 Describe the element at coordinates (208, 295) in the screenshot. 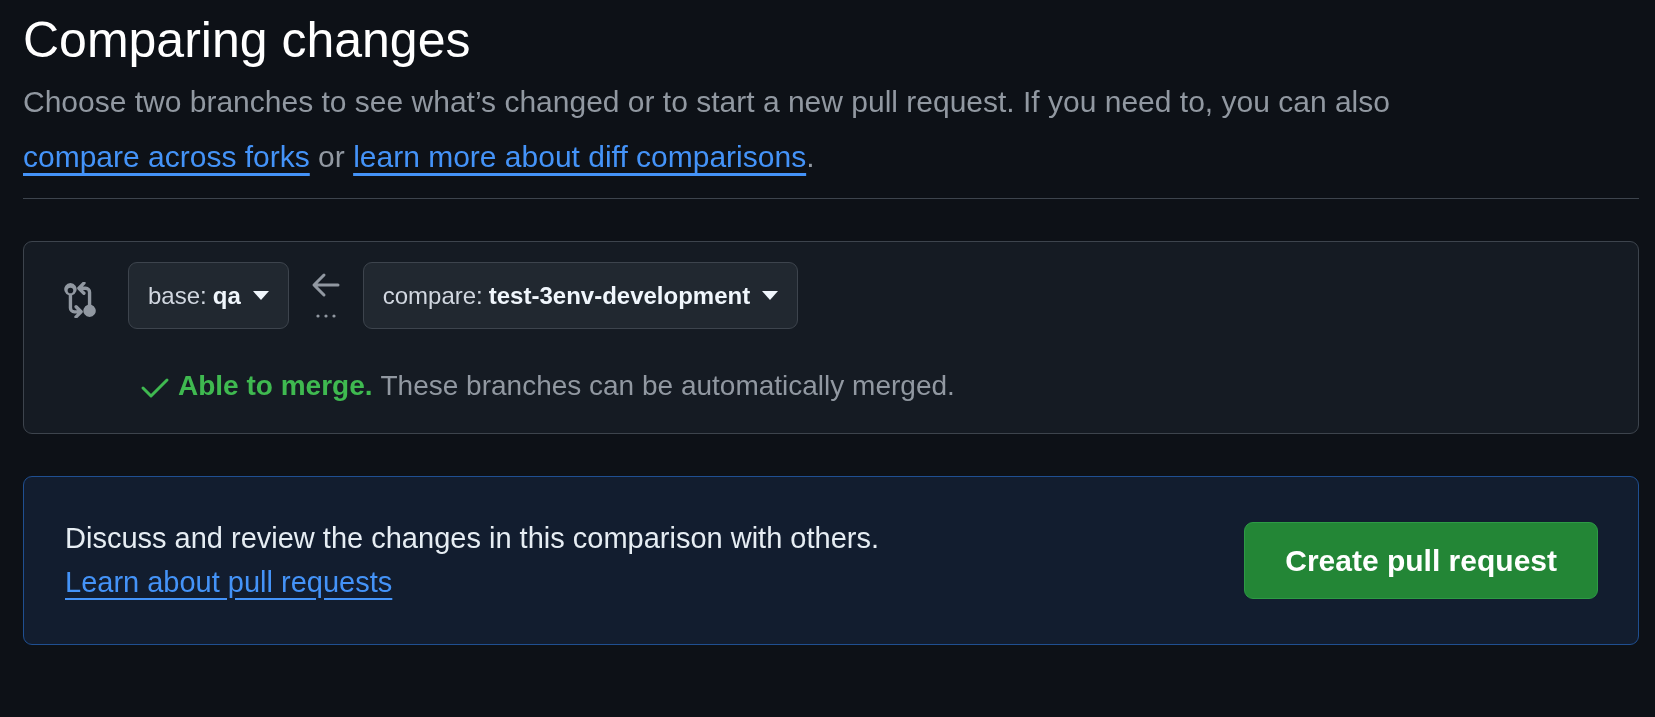

I see `base-branch-dropdown: base: qa` at that location.